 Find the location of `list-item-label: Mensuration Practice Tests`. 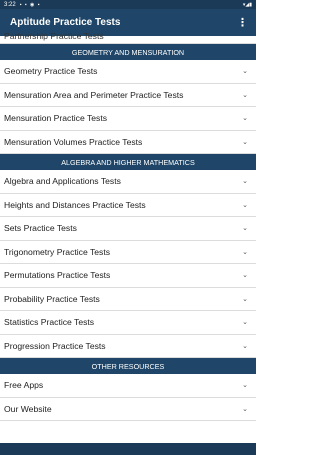

list-item-label: Mensuration Practice Tests is located at coordinates (56, 118).